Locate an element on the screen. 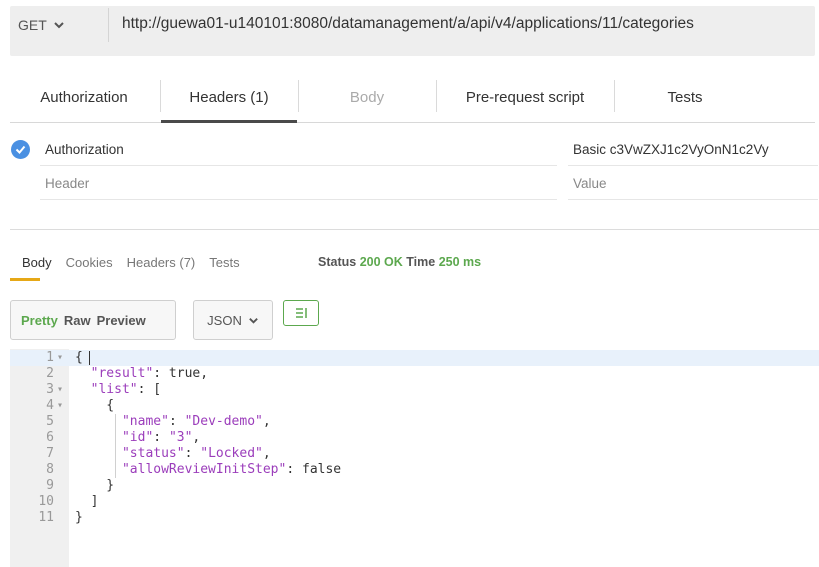 Image resolution: width=819 pixels, height=567 pixels. code-line: 1 ▾ { is located at coordinates (414, 358).